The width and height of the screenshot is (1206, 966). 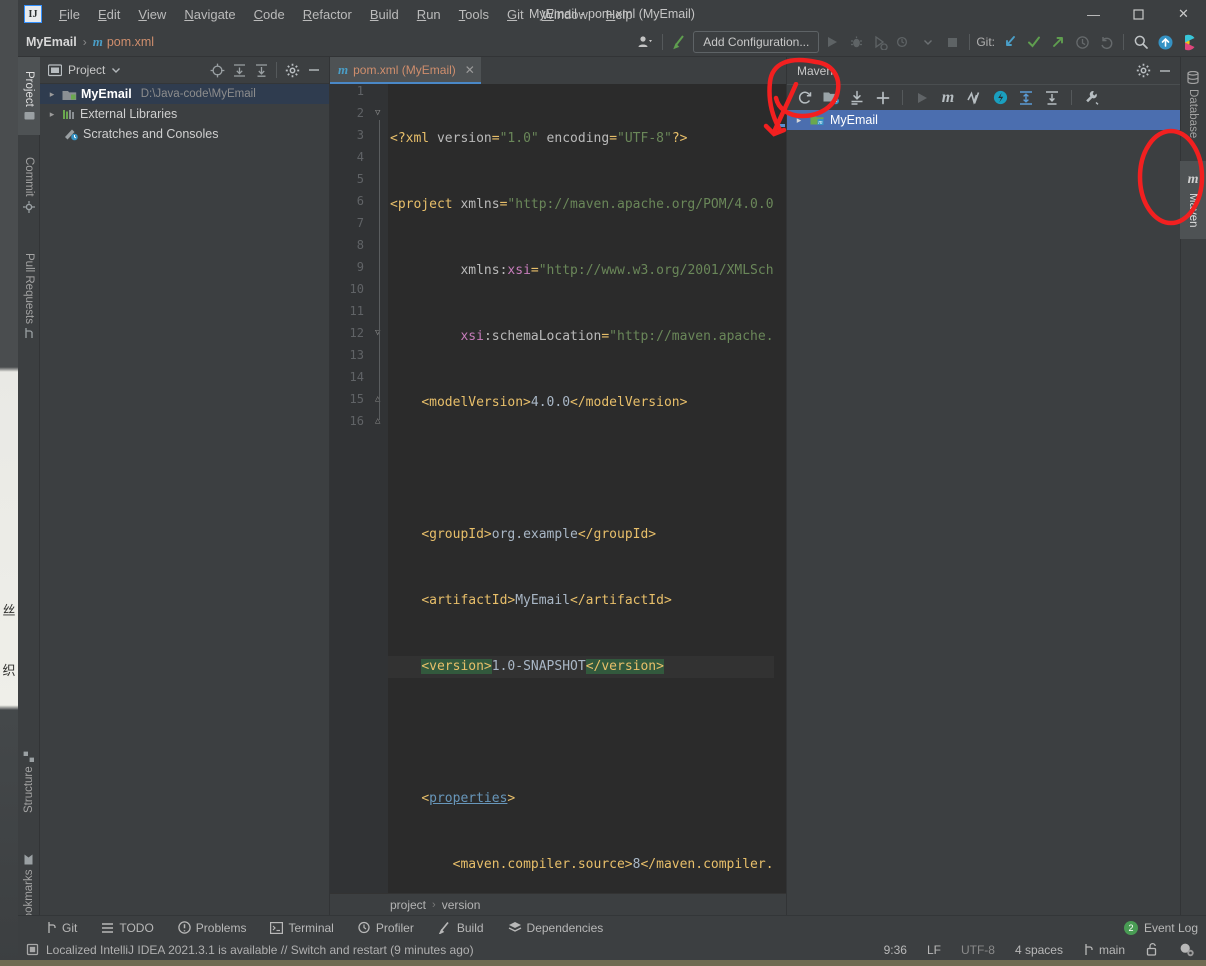 What do you see at coordinates (978, 950) in the screenshot?
I see `status-encoding: UTF-8` at bounding box center [978, 950].